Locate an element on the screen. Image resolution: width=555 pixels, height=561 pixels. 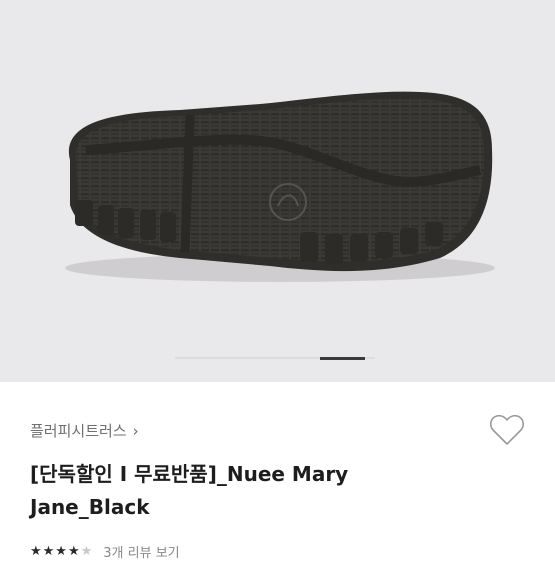
heart-outline-icon is located at coordinates (507, 430).